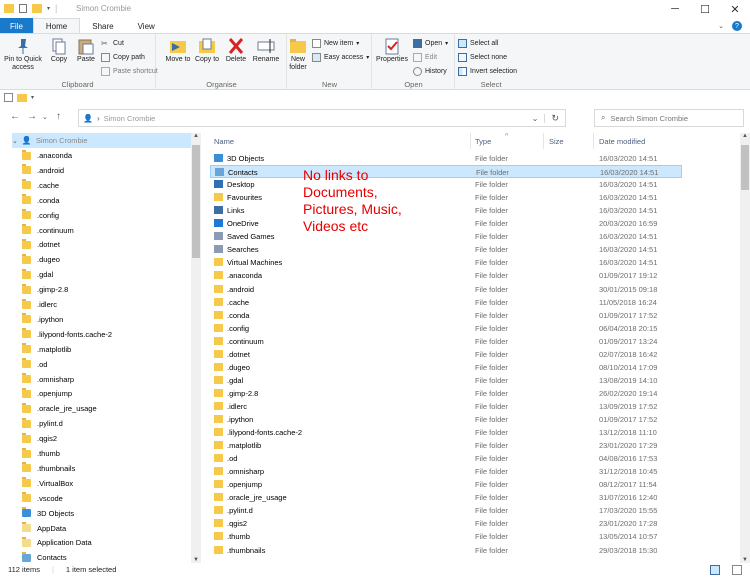 This screenshot has width=750, height=577. I want to click on table-row: Contacts File folder 16/03/2020 14:51, so click(446, 172).